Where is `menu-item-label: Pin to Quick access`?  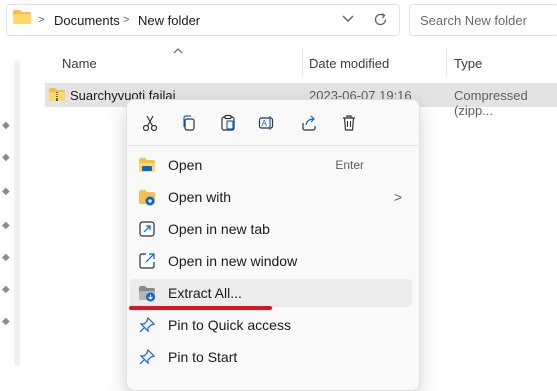
menu-item-label: Pin to Quick access is located at coordinates (229, 325).